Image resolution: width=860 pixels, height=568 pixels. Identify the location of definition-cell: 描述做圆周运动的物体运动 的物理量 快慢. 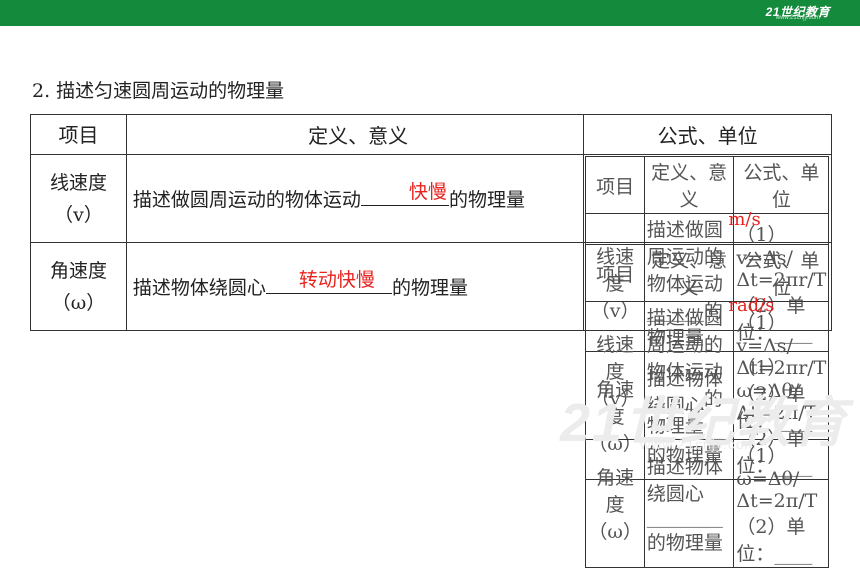
(355, 198).